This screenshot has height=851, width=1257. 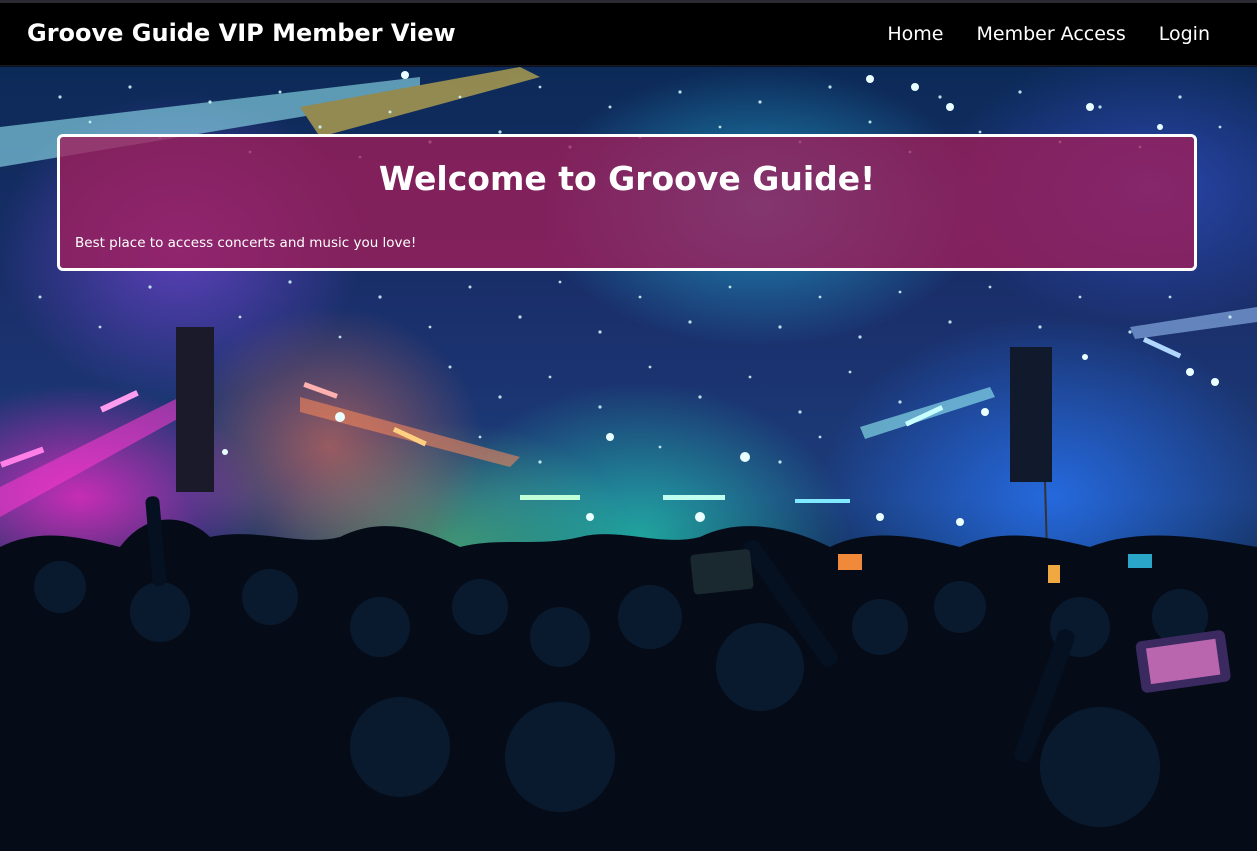 I want to click on nav-link-member-access: Member Access, so click(x=1050, y=34).